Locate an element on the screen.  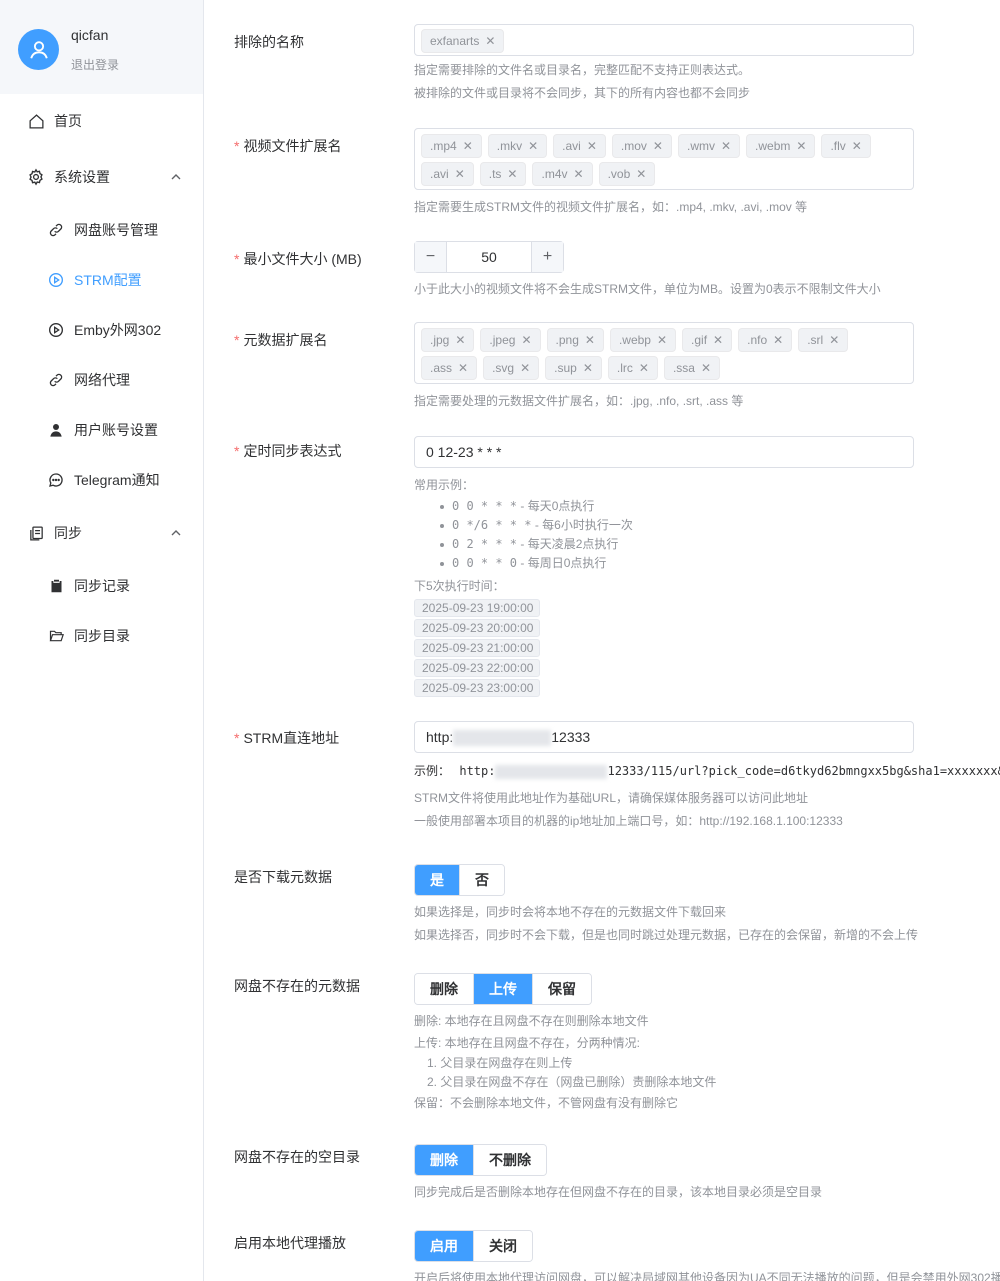
exclude-tag-input: exfanarts ✕ is located at coordinates (664, 40).